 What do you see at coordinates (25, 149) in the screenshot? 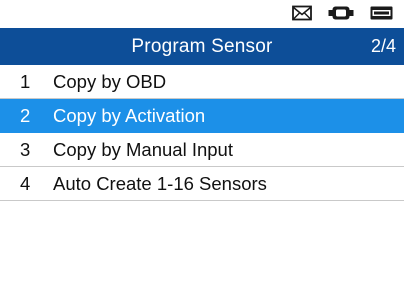
I see `menu-item-number: 3` at bounding box center [25, 149].